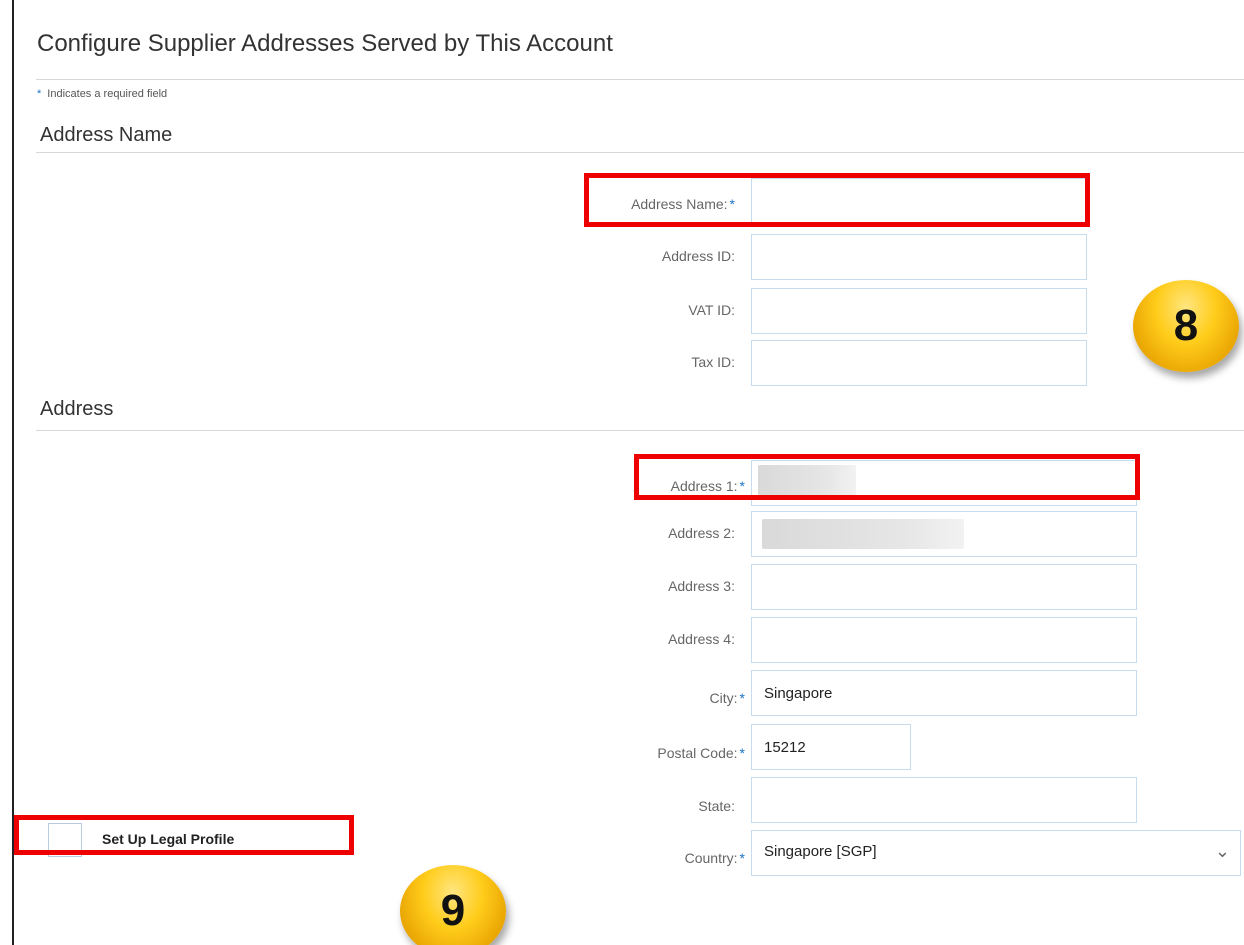 This screenshot has width=1244, height=945. Describe the element at coordinates (919, 363) in the screenshot. I see `tax-id-input` at that location.